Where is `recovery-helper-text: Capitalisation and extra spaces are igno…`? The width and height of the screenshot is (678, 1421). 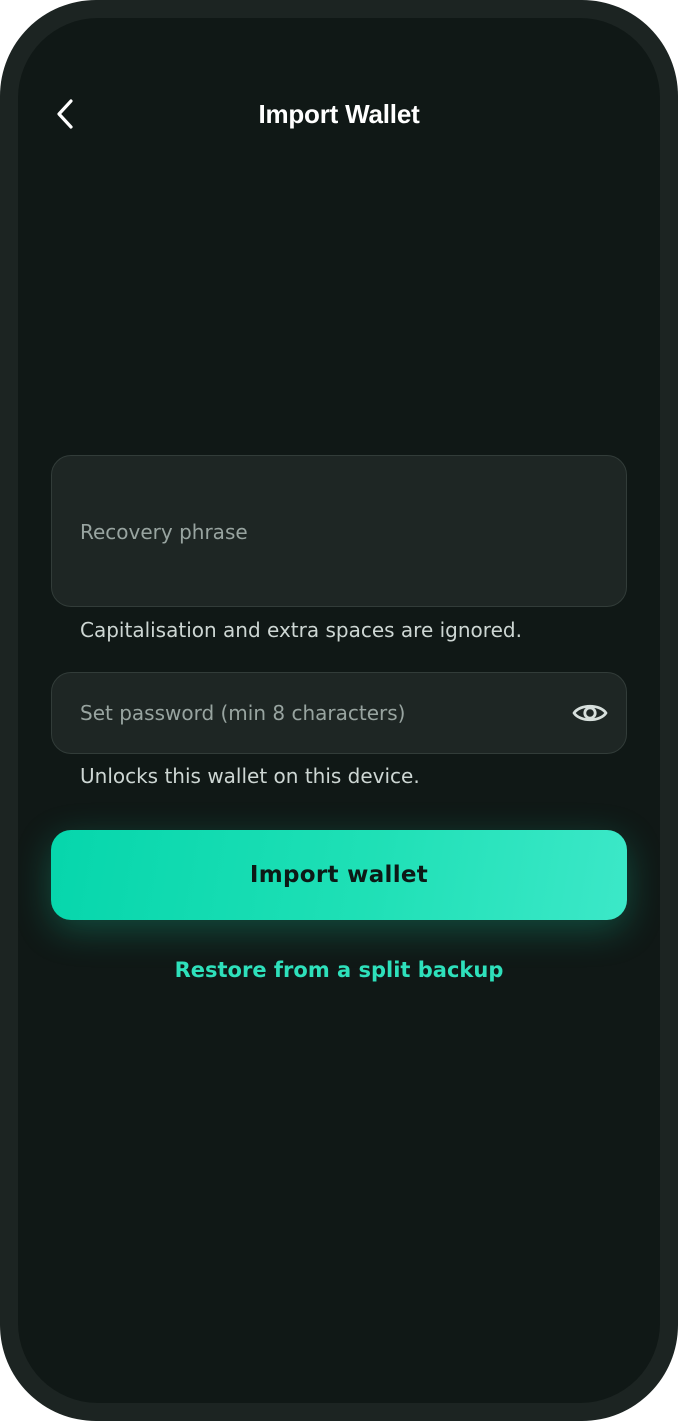
recovery-helper-text: Capitalisation and extra spaces are igno… is located at coordinates (301, 630).